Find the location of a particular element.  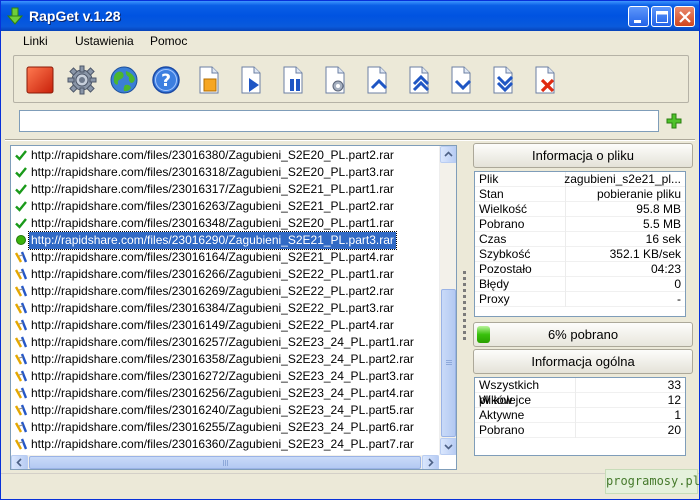

horizontal-scroll-thumb is located at coordinates (225, 462).